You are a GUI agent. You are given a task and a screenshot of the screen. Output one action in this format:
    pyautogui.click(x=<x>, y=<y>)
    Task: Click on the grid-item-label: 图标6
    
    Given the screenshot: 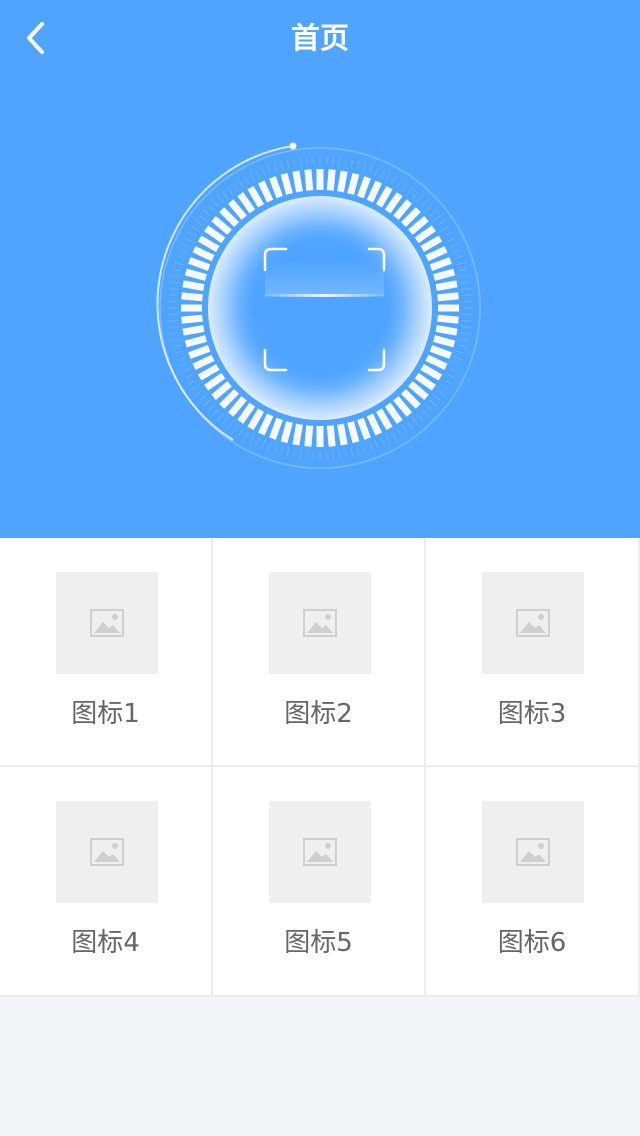 What is the action you would take?
    pyautogui.click(x=532, y=943)
    